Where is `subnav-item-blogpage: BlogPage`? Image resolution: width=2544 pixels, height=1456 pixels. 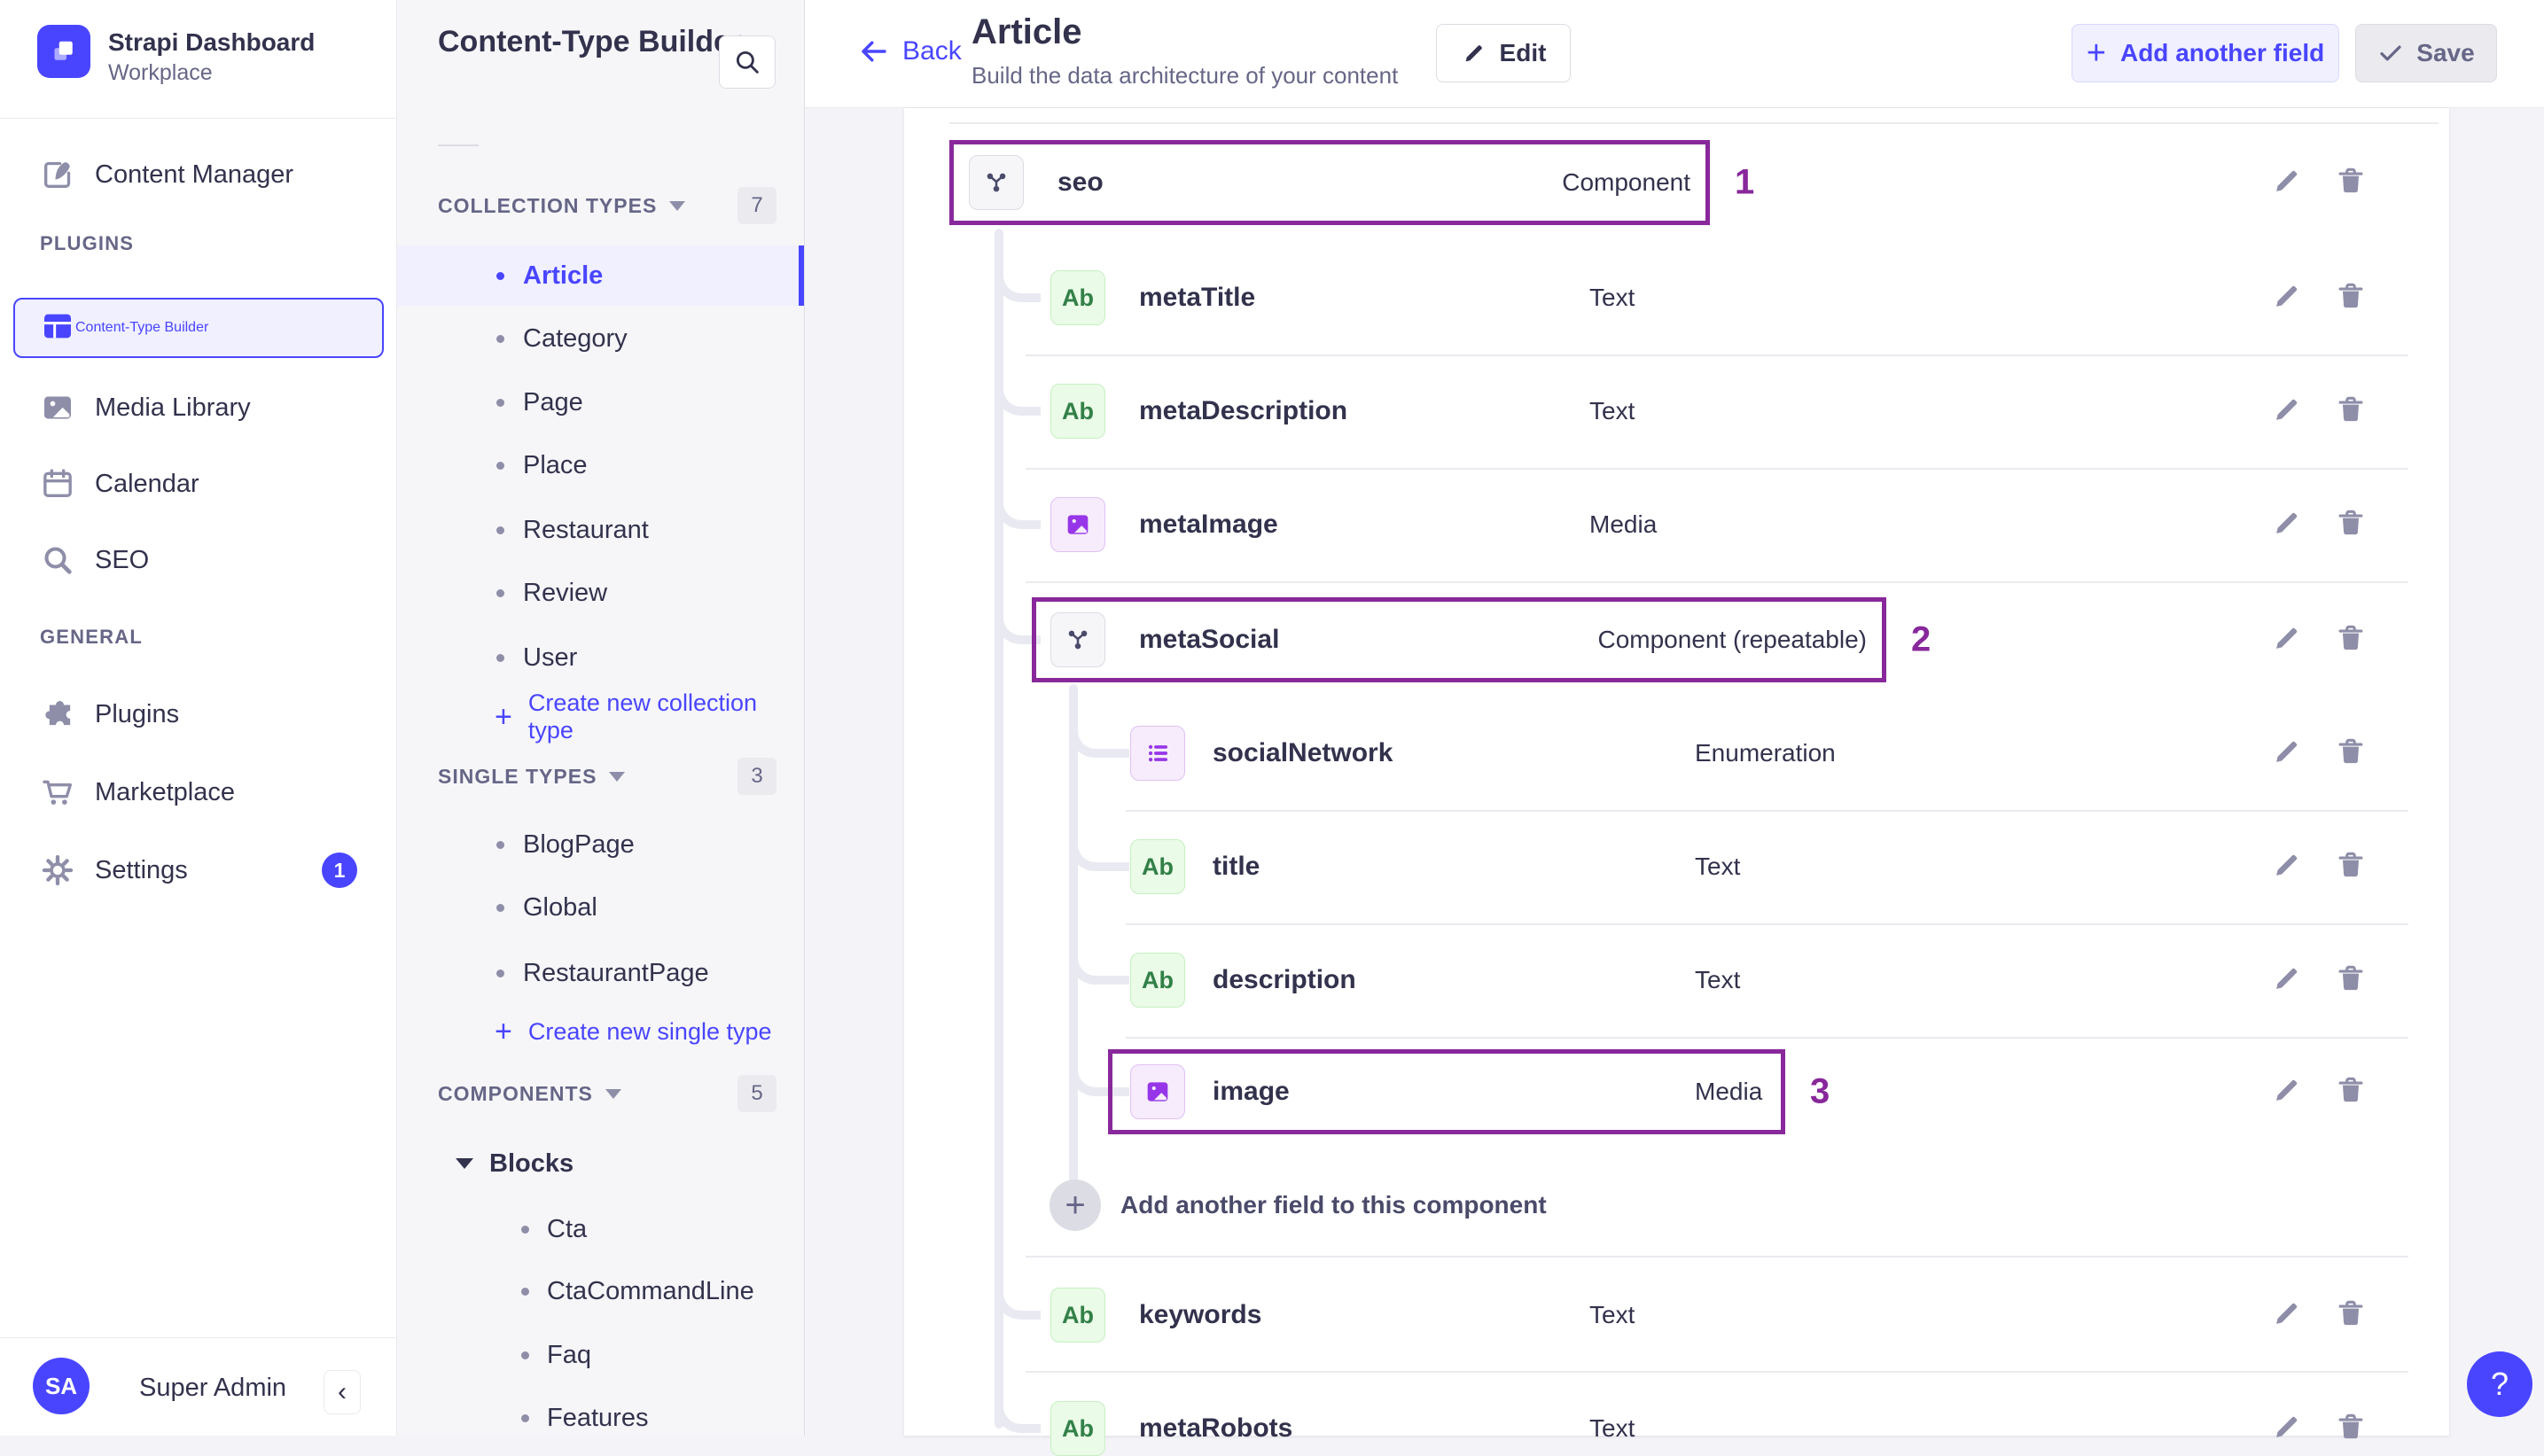 subnav-item-blogpage: BlogPage is located at coordinates (601, 844).